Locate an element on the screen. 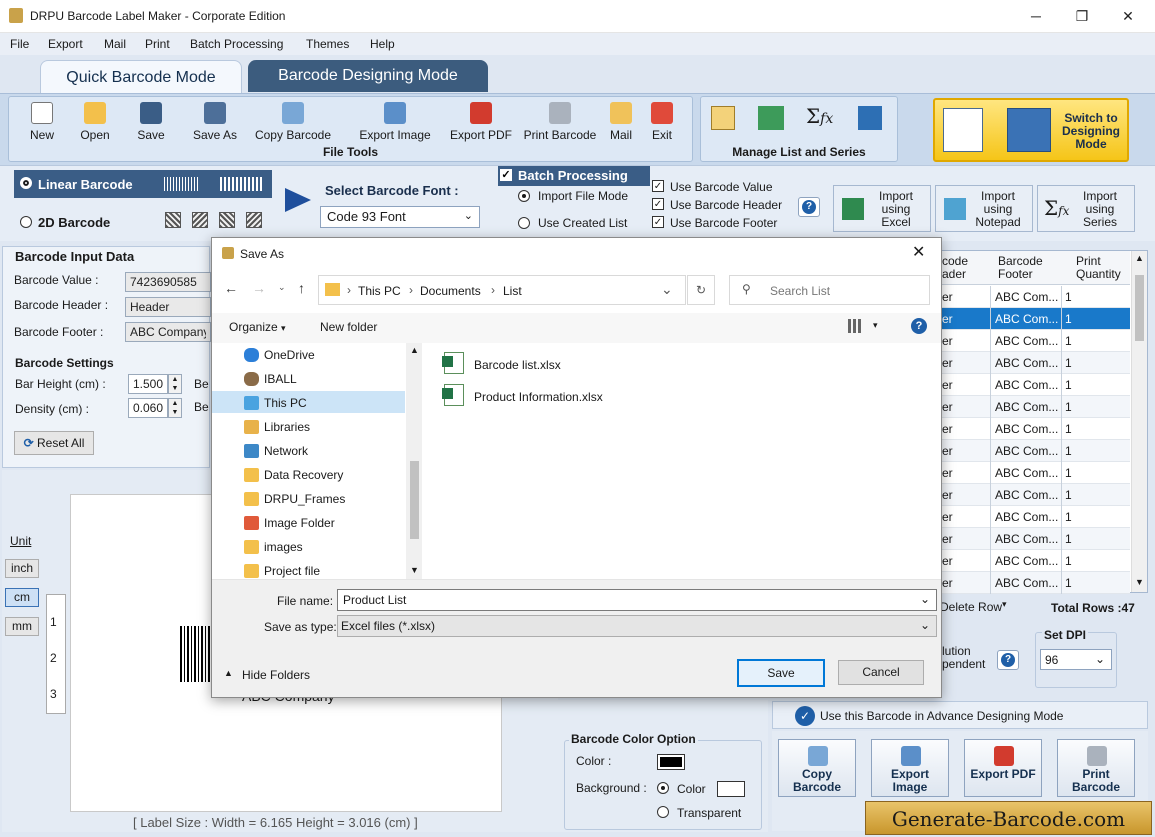  exit-button: Exit is located at coordinates (662, 121).